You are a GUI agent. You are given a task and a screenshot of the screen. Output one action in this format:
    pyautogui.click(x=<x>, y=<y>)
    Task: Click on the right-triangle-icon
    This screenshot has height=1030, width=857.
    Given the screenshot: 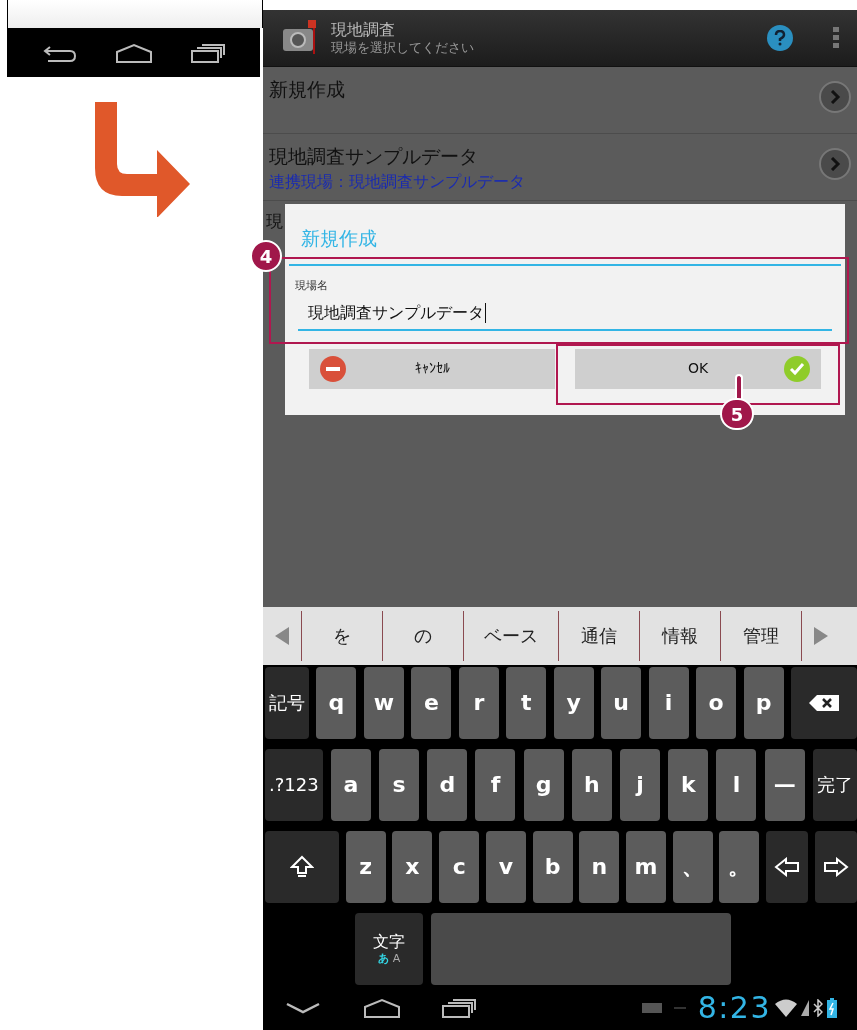 What is the action you would take?
    pyautogui.click(x=821, y=635)
    